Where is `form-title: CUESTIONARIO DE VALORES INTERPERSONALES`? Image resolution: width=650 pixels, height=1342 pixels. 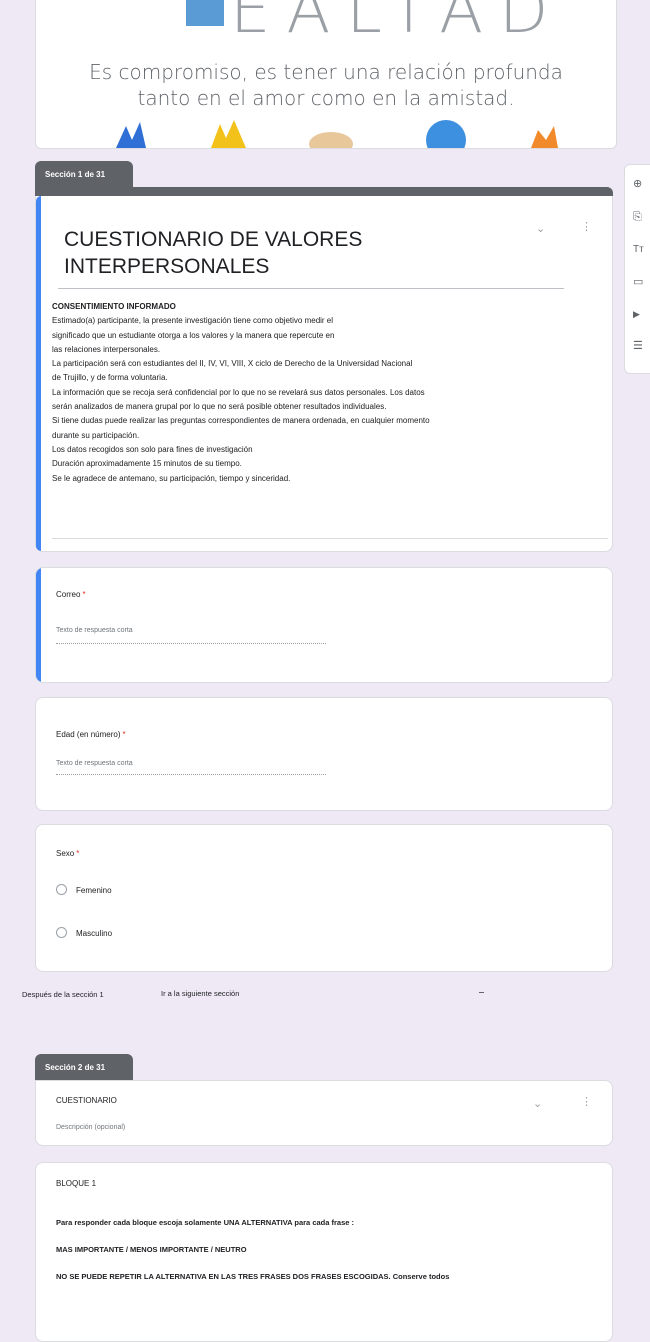
form-title: CUESTIONARIO DE VALORES INTERPERSONALES is located at coordinates (284, 253).